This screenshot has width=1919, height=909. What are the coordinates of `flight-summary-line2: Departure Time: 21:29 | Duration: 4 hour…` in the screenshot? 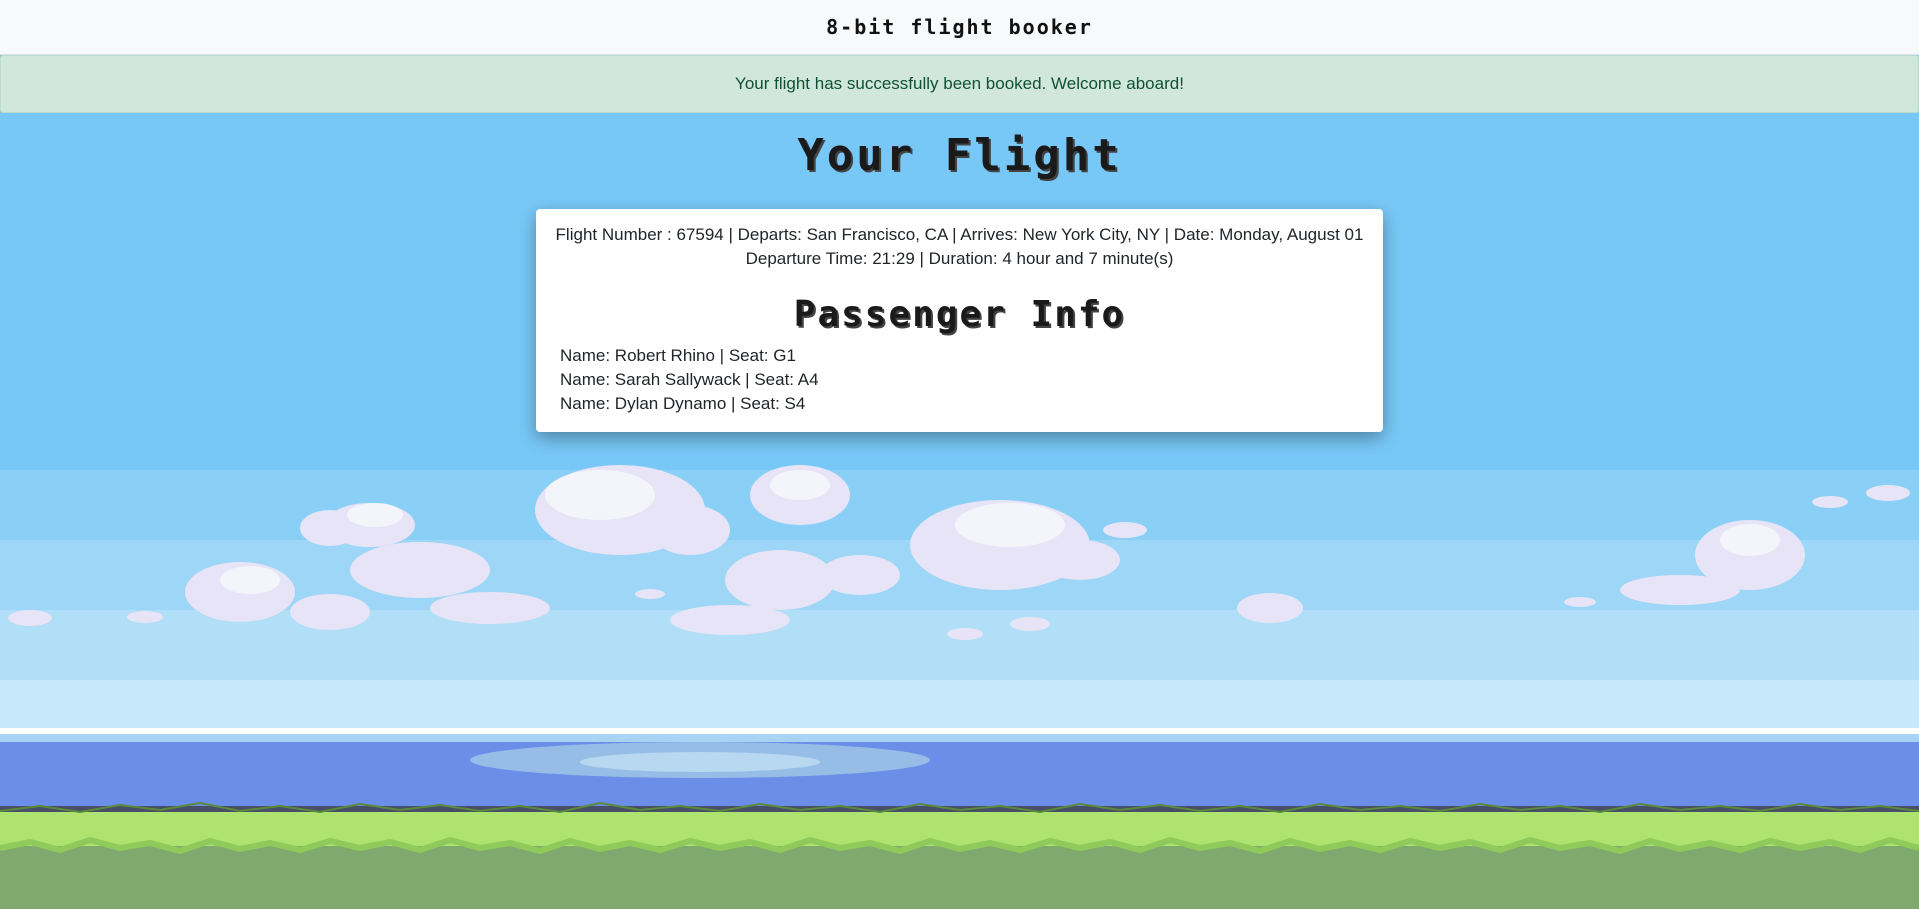 It's located at (959, 258).